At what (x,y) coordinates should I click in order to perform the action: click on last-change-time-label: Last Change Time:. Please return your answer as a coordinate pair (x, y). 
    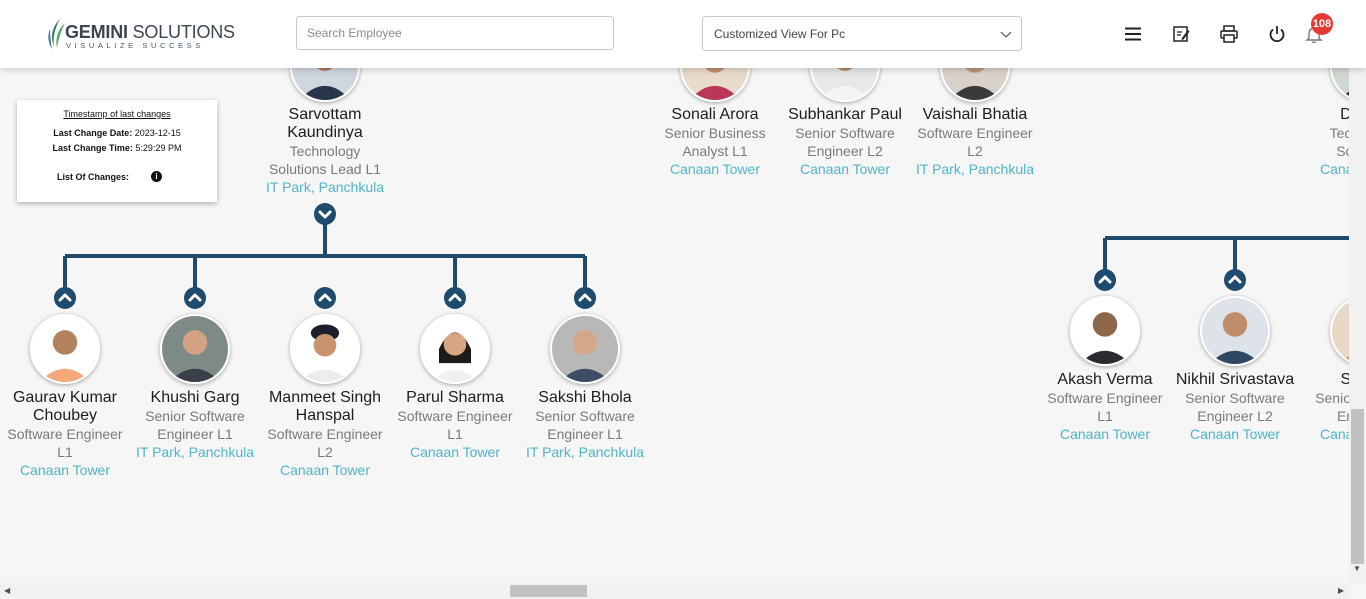
    Looking at the image, I should click on (92, 148).